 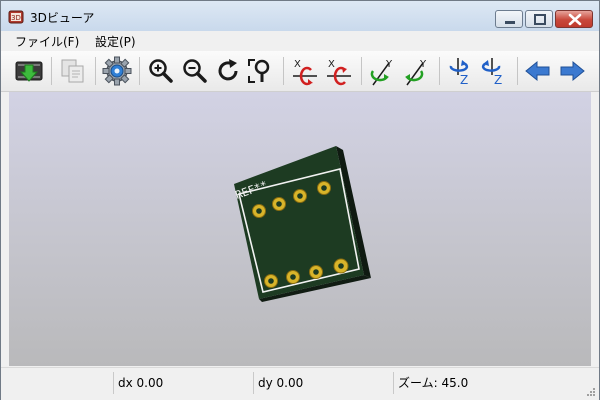 What do you see at coordinates (62, 18) in the screenshot?
I see `window-title: 3Dビューア` at bounding box center [62, 18].